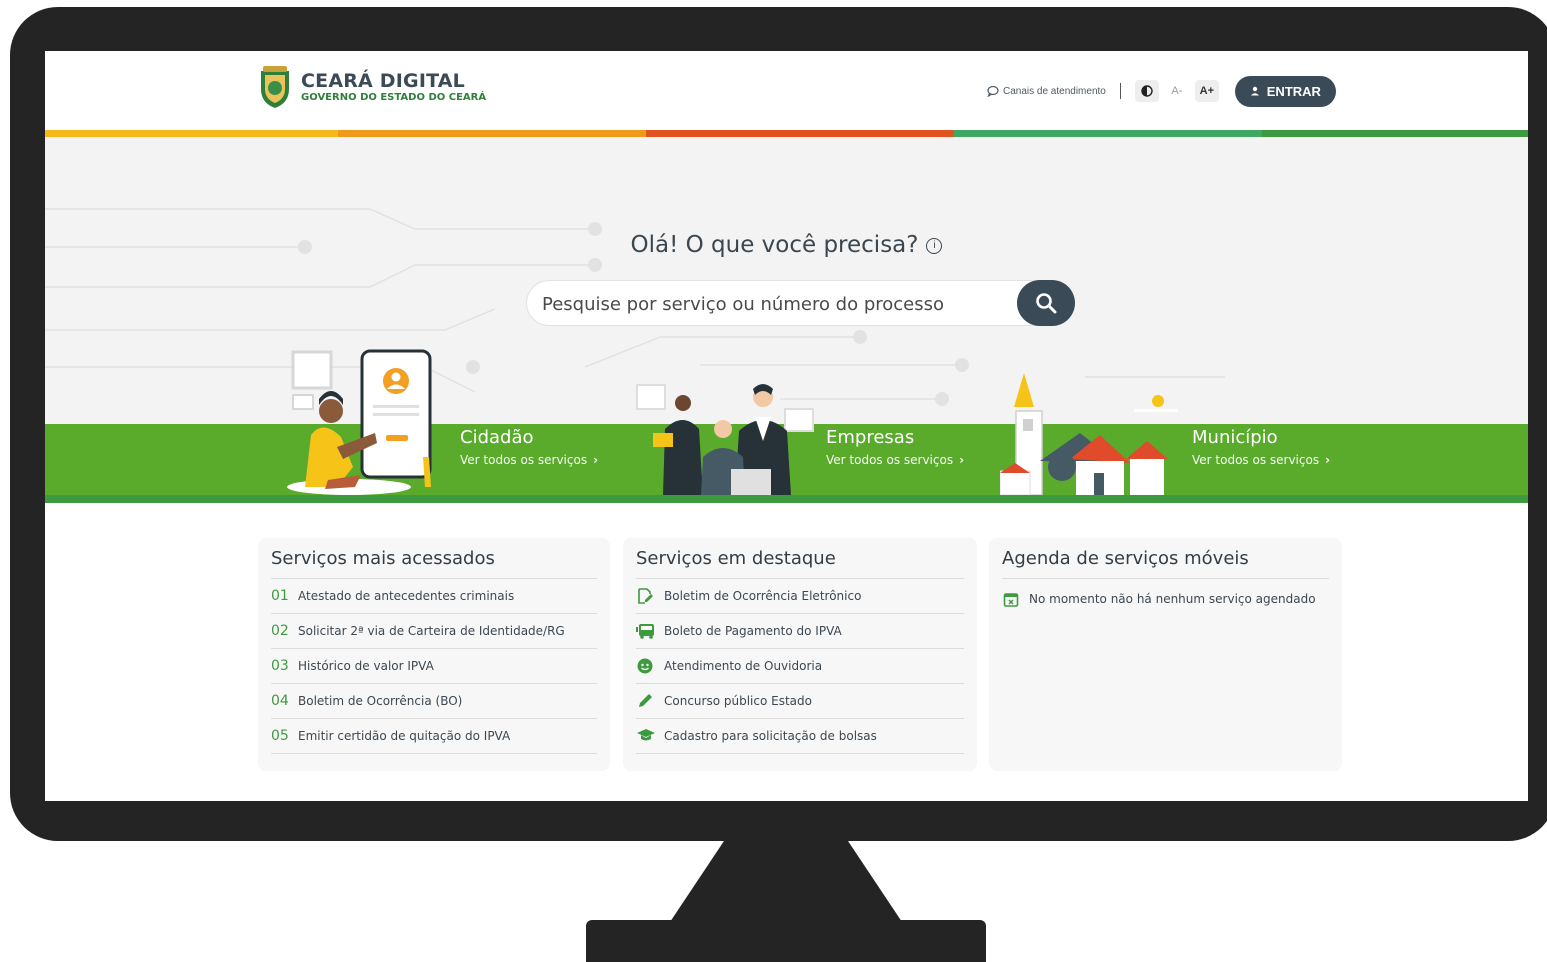  Describe the element at coordinates (736, 558) in the screenshot. I see `card-title: Serviços em destaque` at that location.